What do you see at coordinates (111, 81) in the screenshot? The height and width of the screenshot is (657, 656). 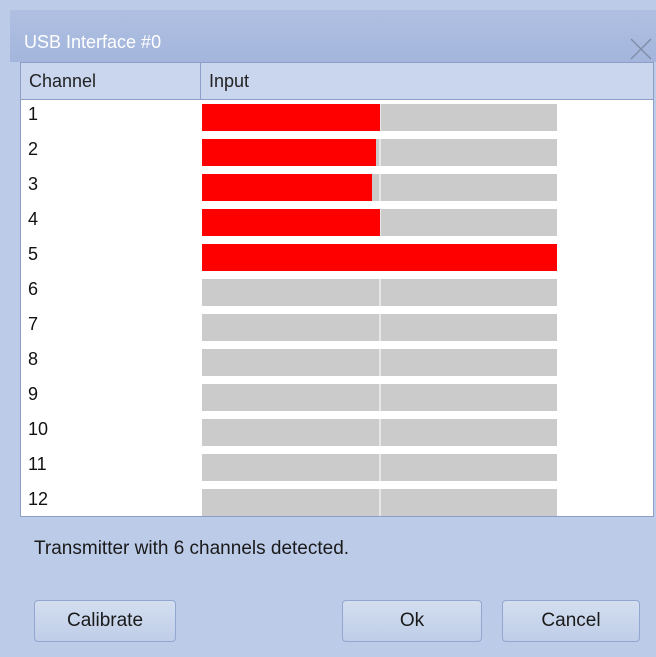 I see `column-header-channel: Channel` at bounding box center [111, 81].